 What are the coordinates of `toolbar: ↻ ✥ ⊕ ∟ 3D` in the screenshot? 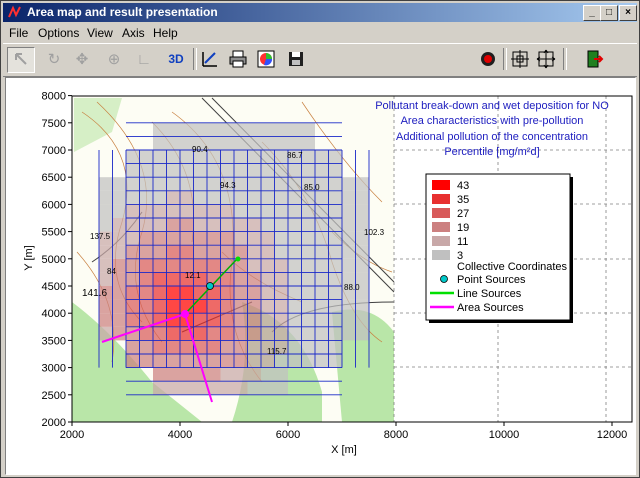 It's located at (320, 60).